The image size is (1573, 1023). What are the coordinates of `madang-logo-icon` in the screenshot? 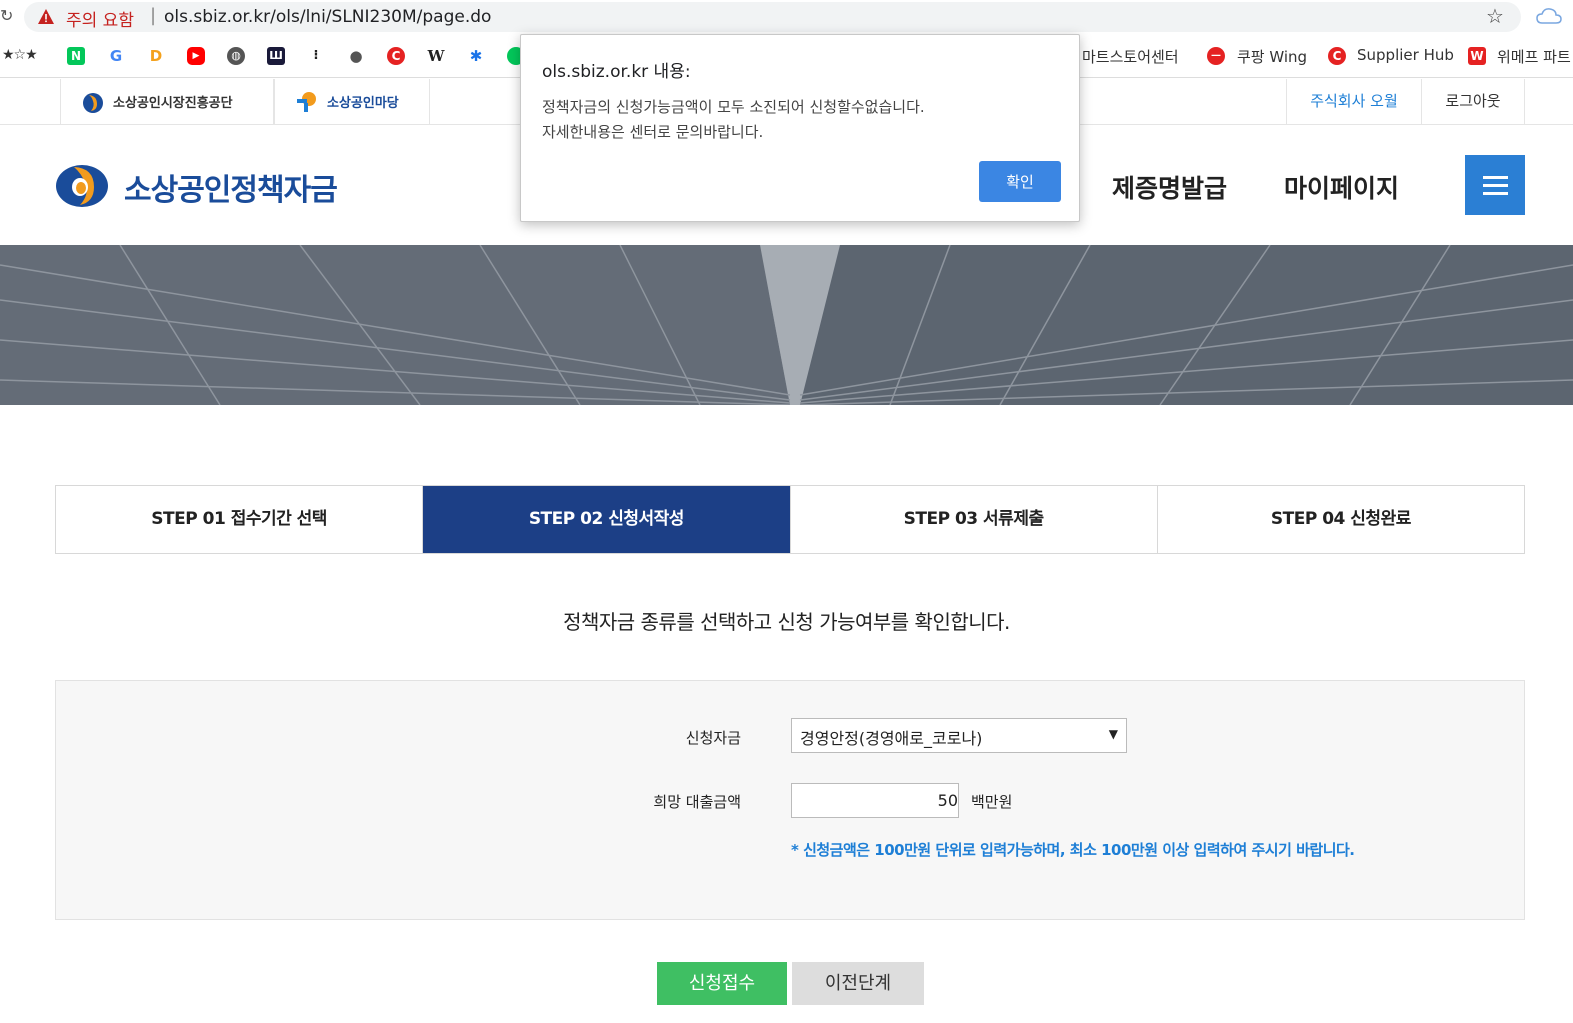 It's located at (306, 101).